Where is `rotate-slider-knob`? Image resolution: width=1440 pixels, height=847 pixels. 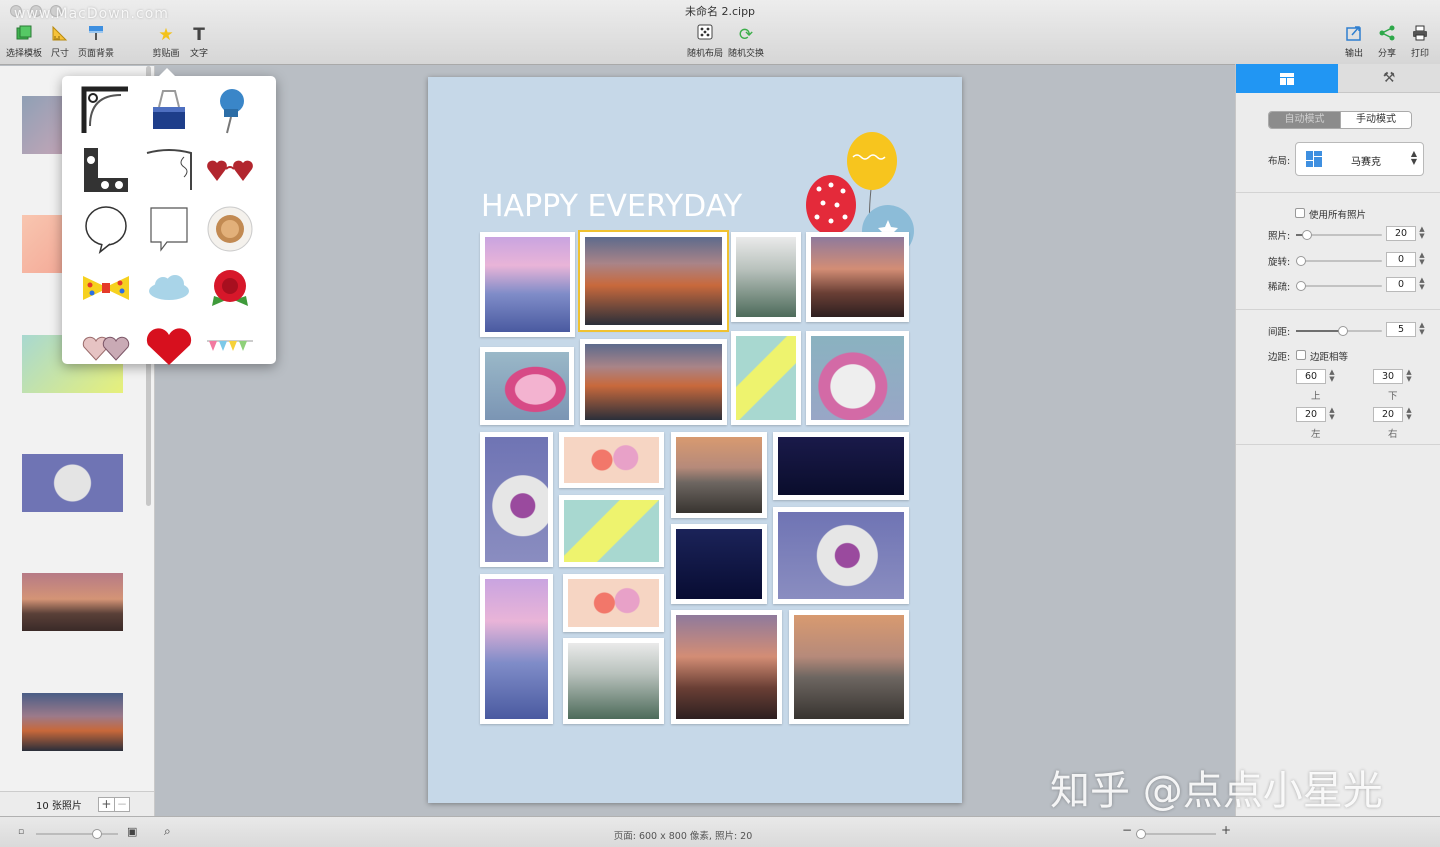 rotate-slider-knob is located at coordinates (1301, 261).